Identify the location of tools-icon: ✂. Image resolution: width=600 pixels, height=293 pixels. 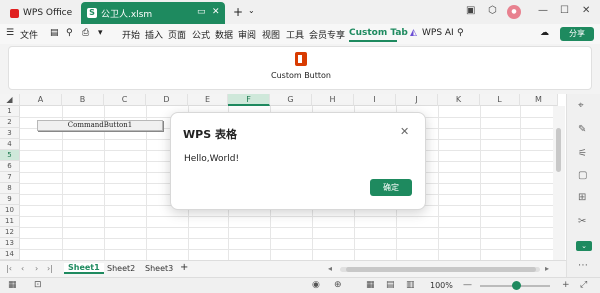
(582, 221).